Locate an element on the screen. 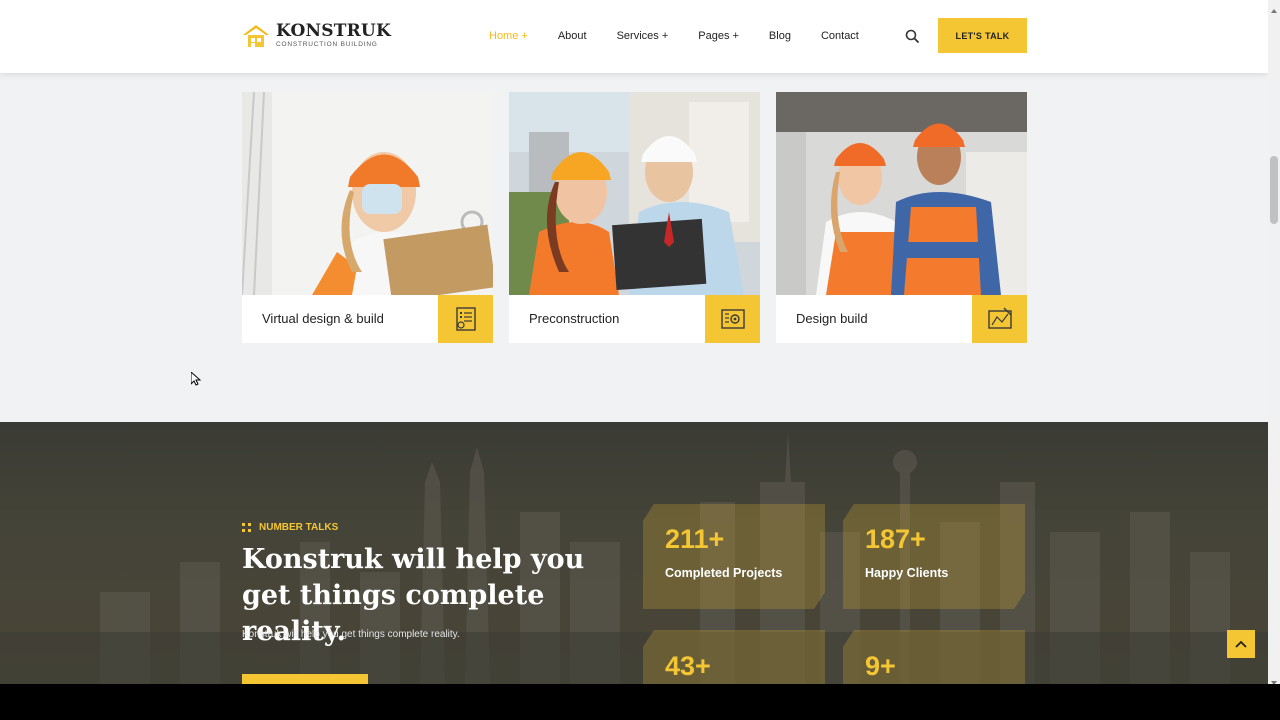  service-card-preconstruction: Preconstruction is located at coordinates (634, 217).